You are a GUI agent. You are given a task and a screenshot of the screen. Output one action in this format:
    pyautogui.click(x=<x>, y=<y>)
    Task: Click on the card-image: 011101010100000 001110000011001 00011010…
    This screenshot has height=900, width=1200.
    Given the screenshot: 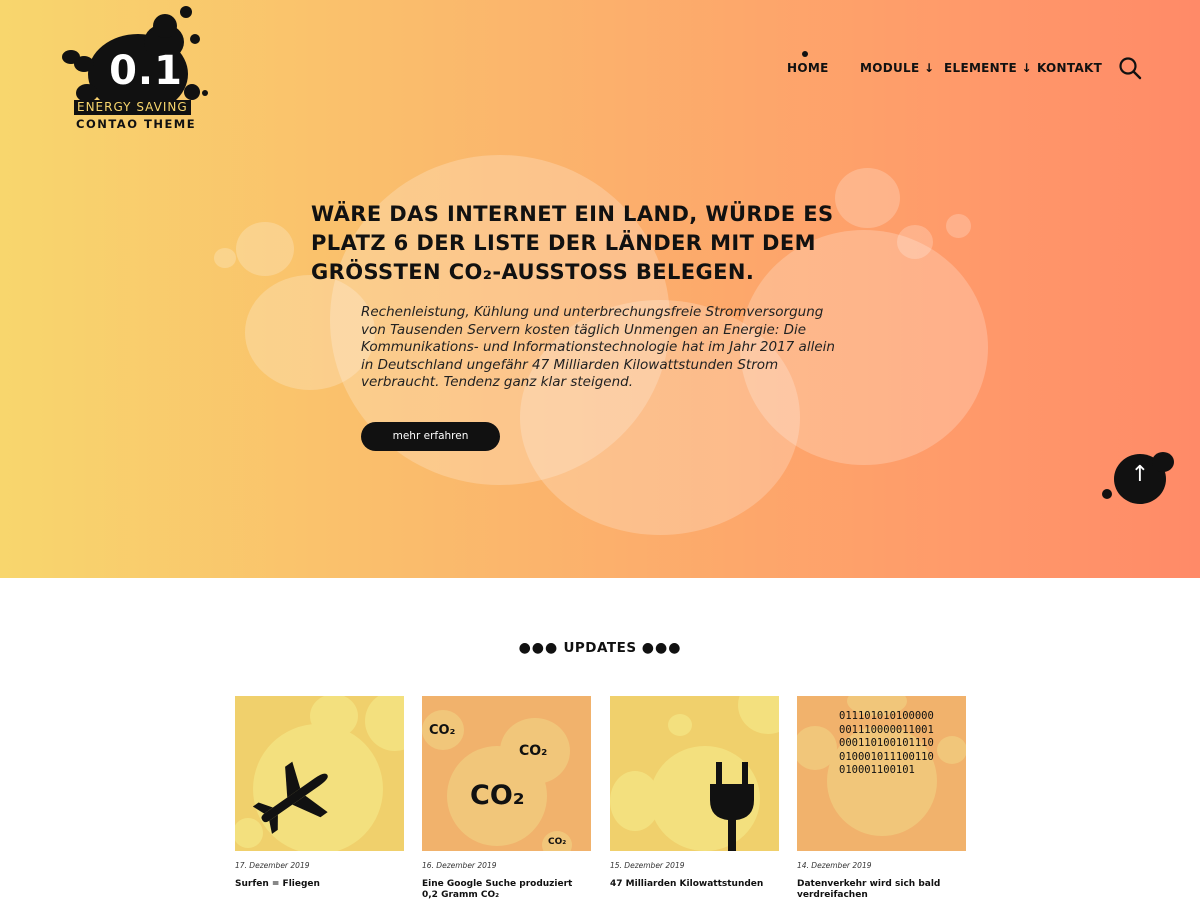 What is the action you would take?
    pyautogui.click(x=881, y=773)
    